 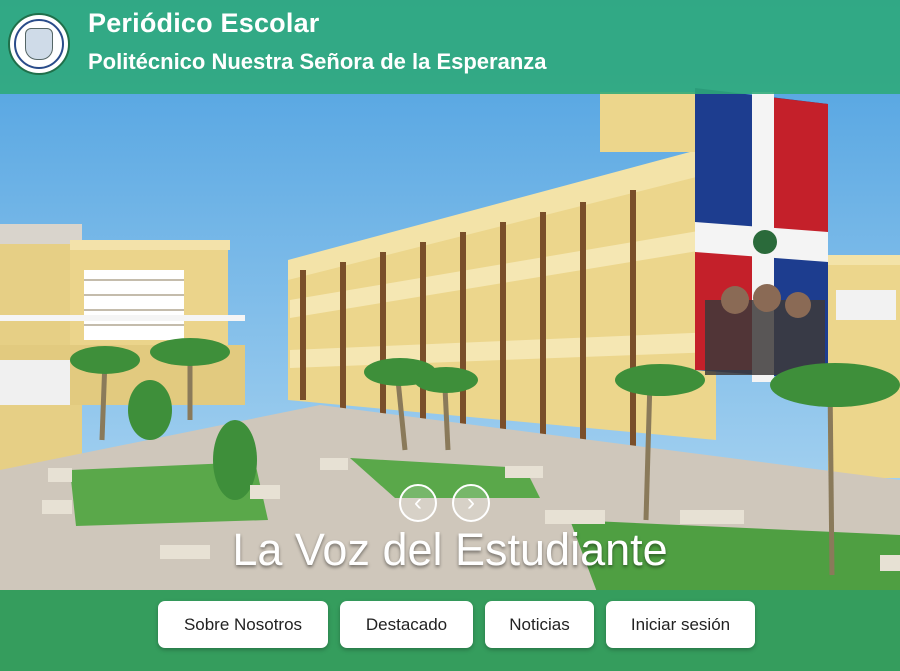 What do you see at coordinates (539, 624) in the screenshot?
I see `nav-noticias-button: Noticias` at bounding box center [539, 624].